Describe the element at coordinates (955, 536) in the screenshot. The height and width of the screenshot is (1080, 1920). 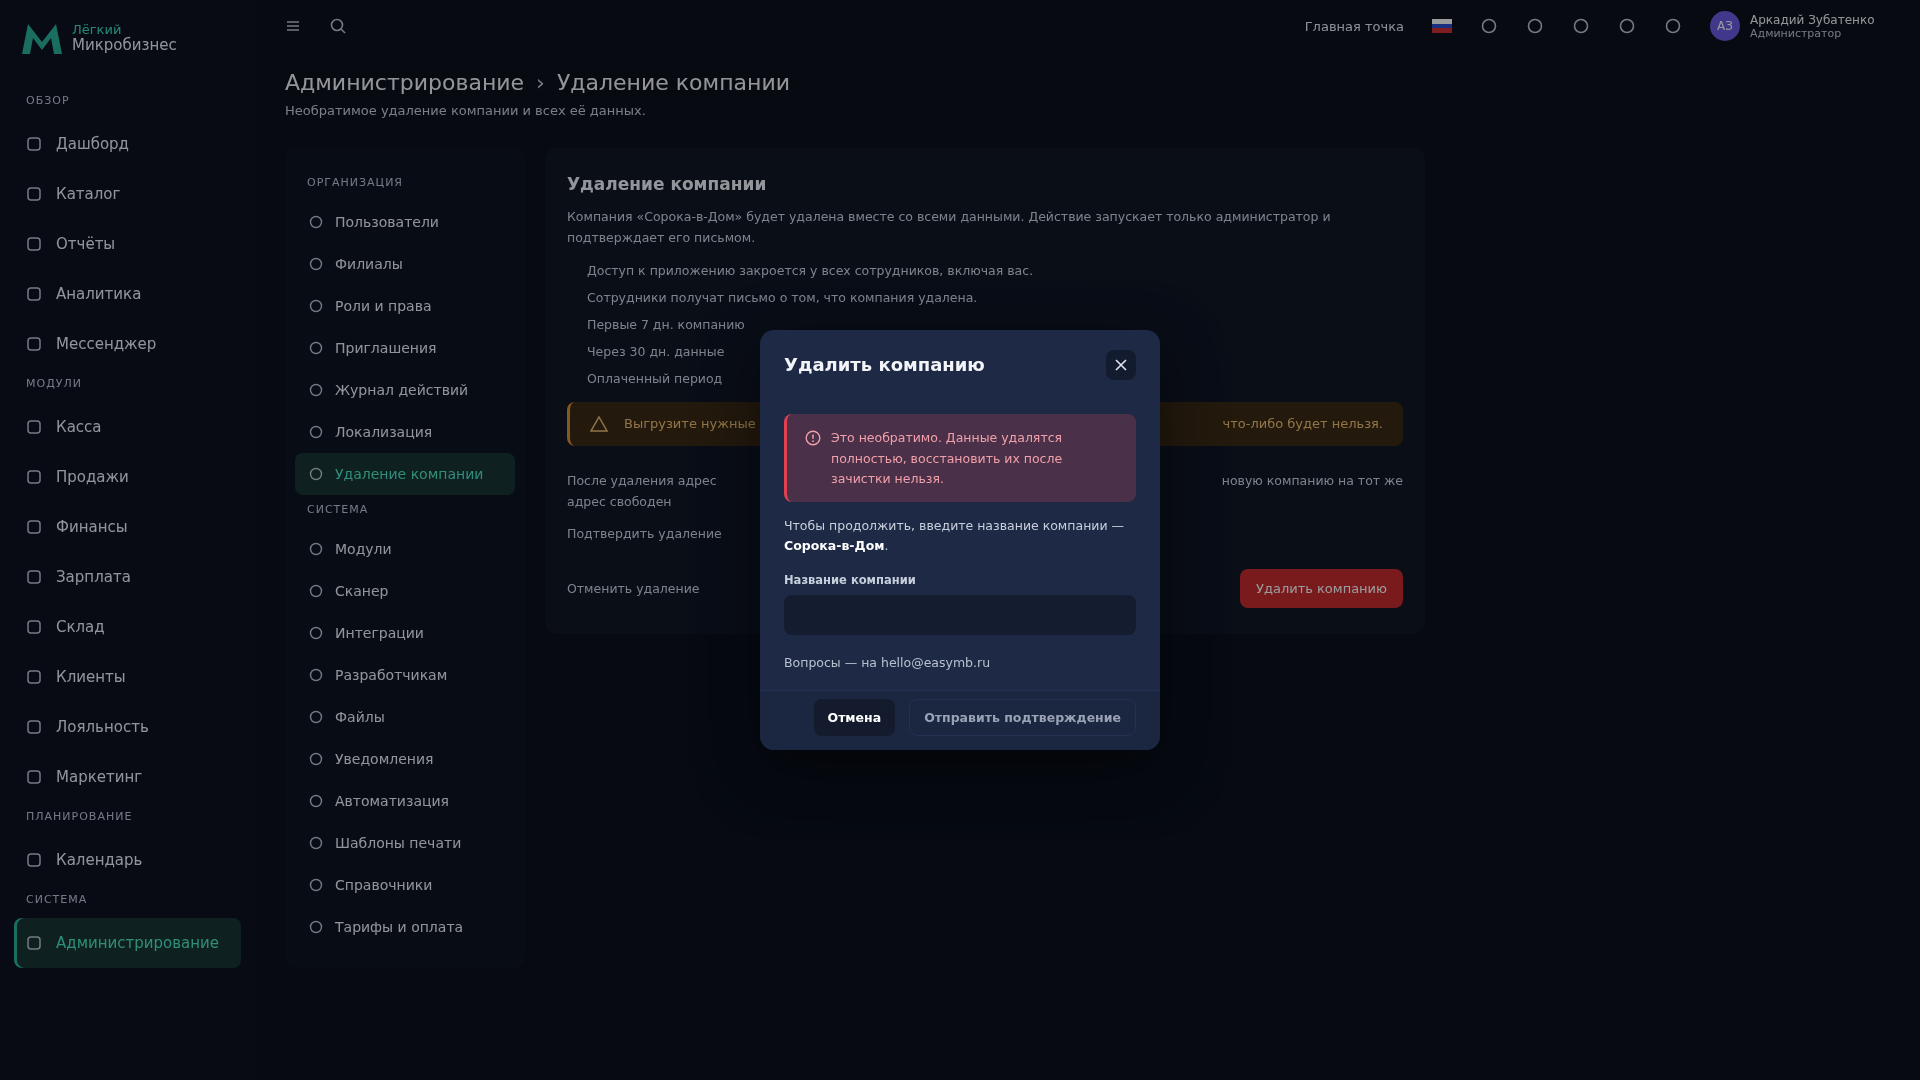
I see `dialog-text: Чтобы продолжить, введите название компании — Сорока-в-Дом.` at that location.